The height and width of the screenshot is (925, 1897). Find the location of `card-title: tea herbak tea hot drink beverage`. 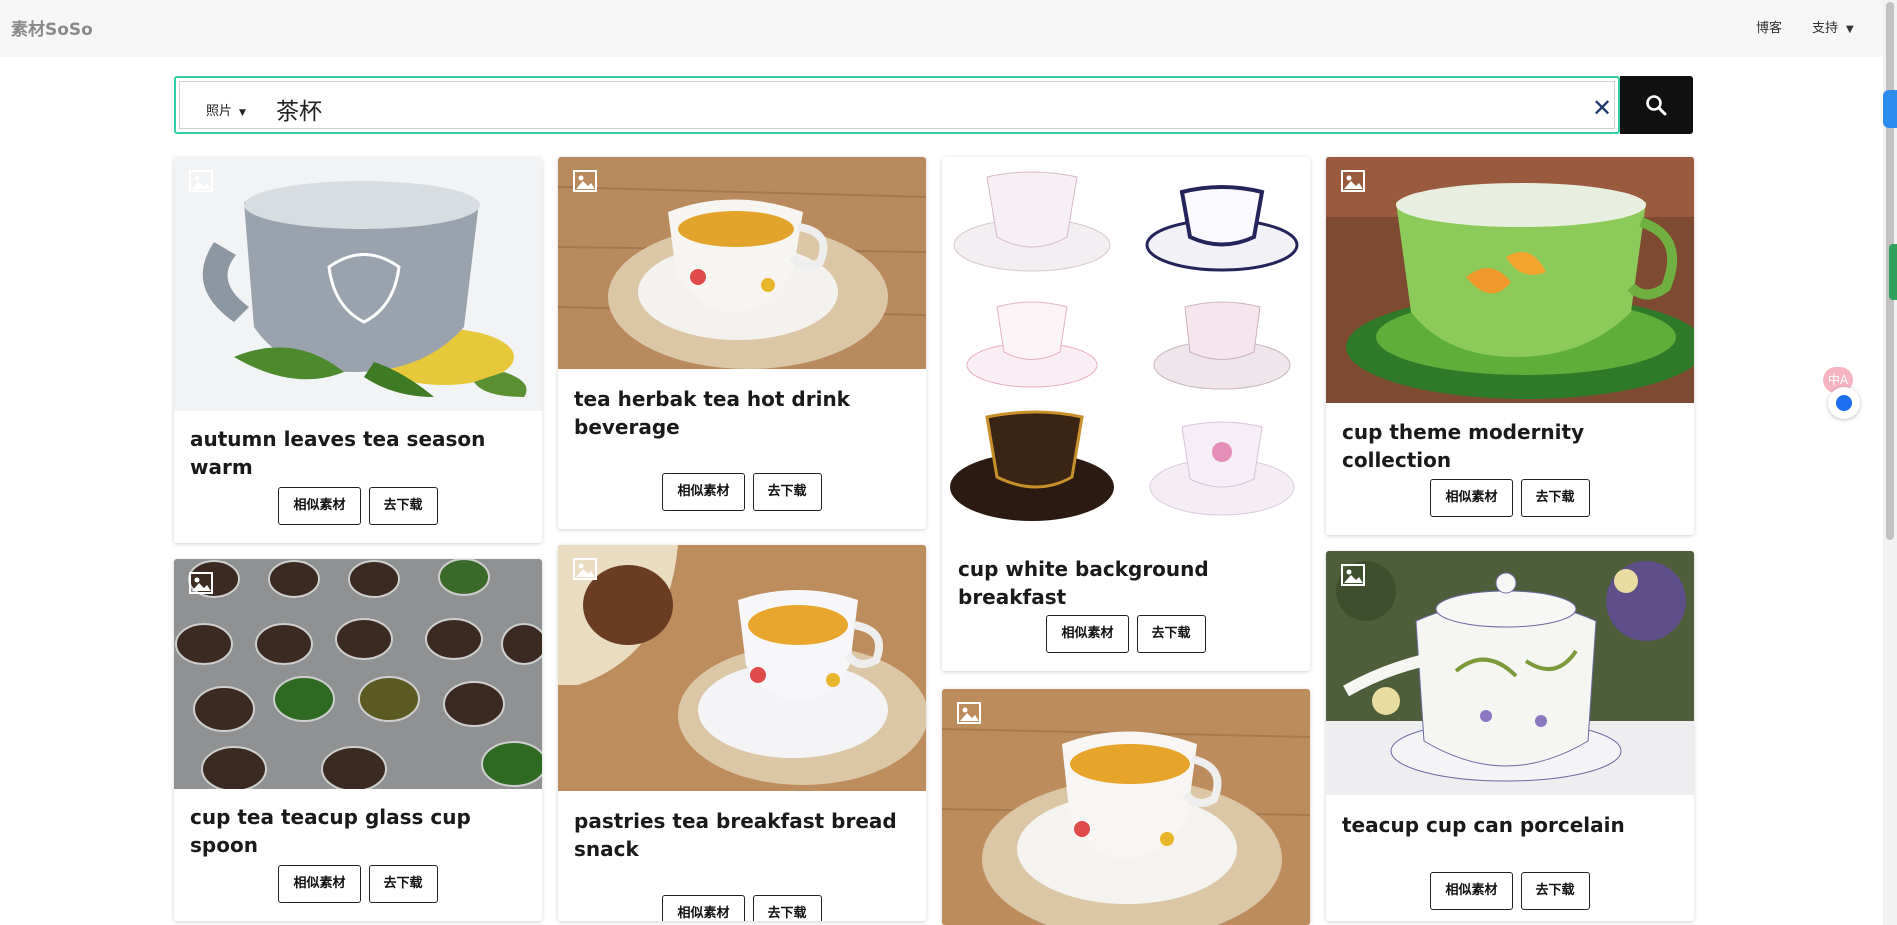

card-title: tea herbak tea hot drink beverage is located at coordinates (712, 413).